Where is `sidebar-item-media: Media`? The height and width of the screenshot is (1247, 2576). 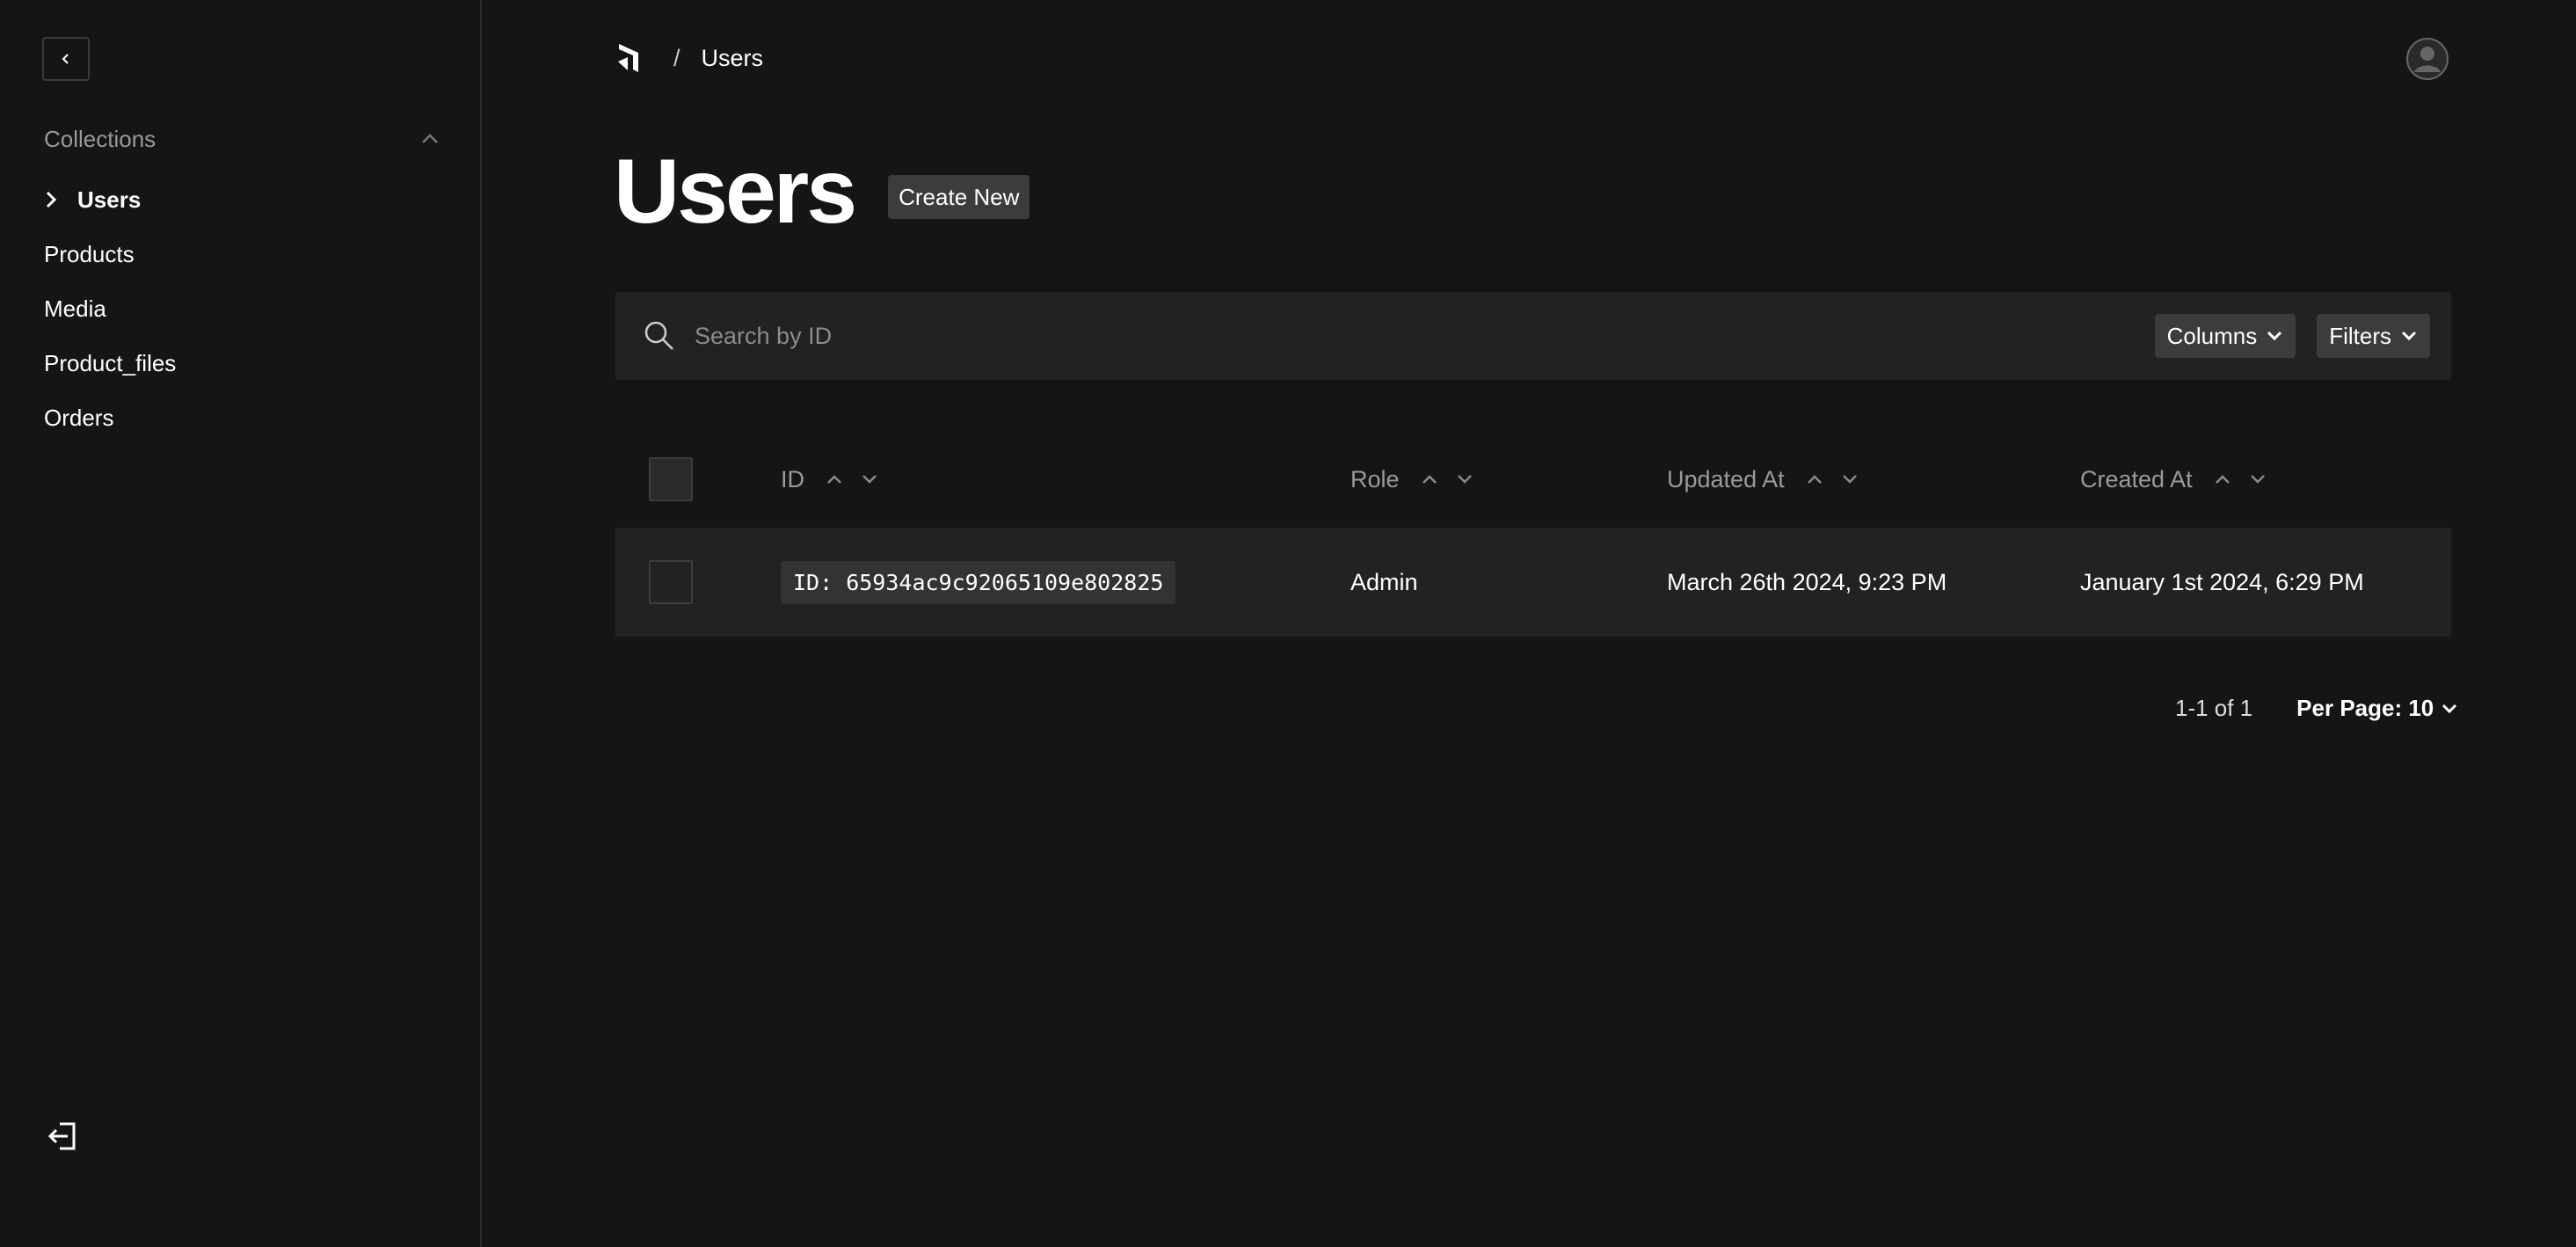 sidebar-item-media: Media is located at coordinates (110, 308).